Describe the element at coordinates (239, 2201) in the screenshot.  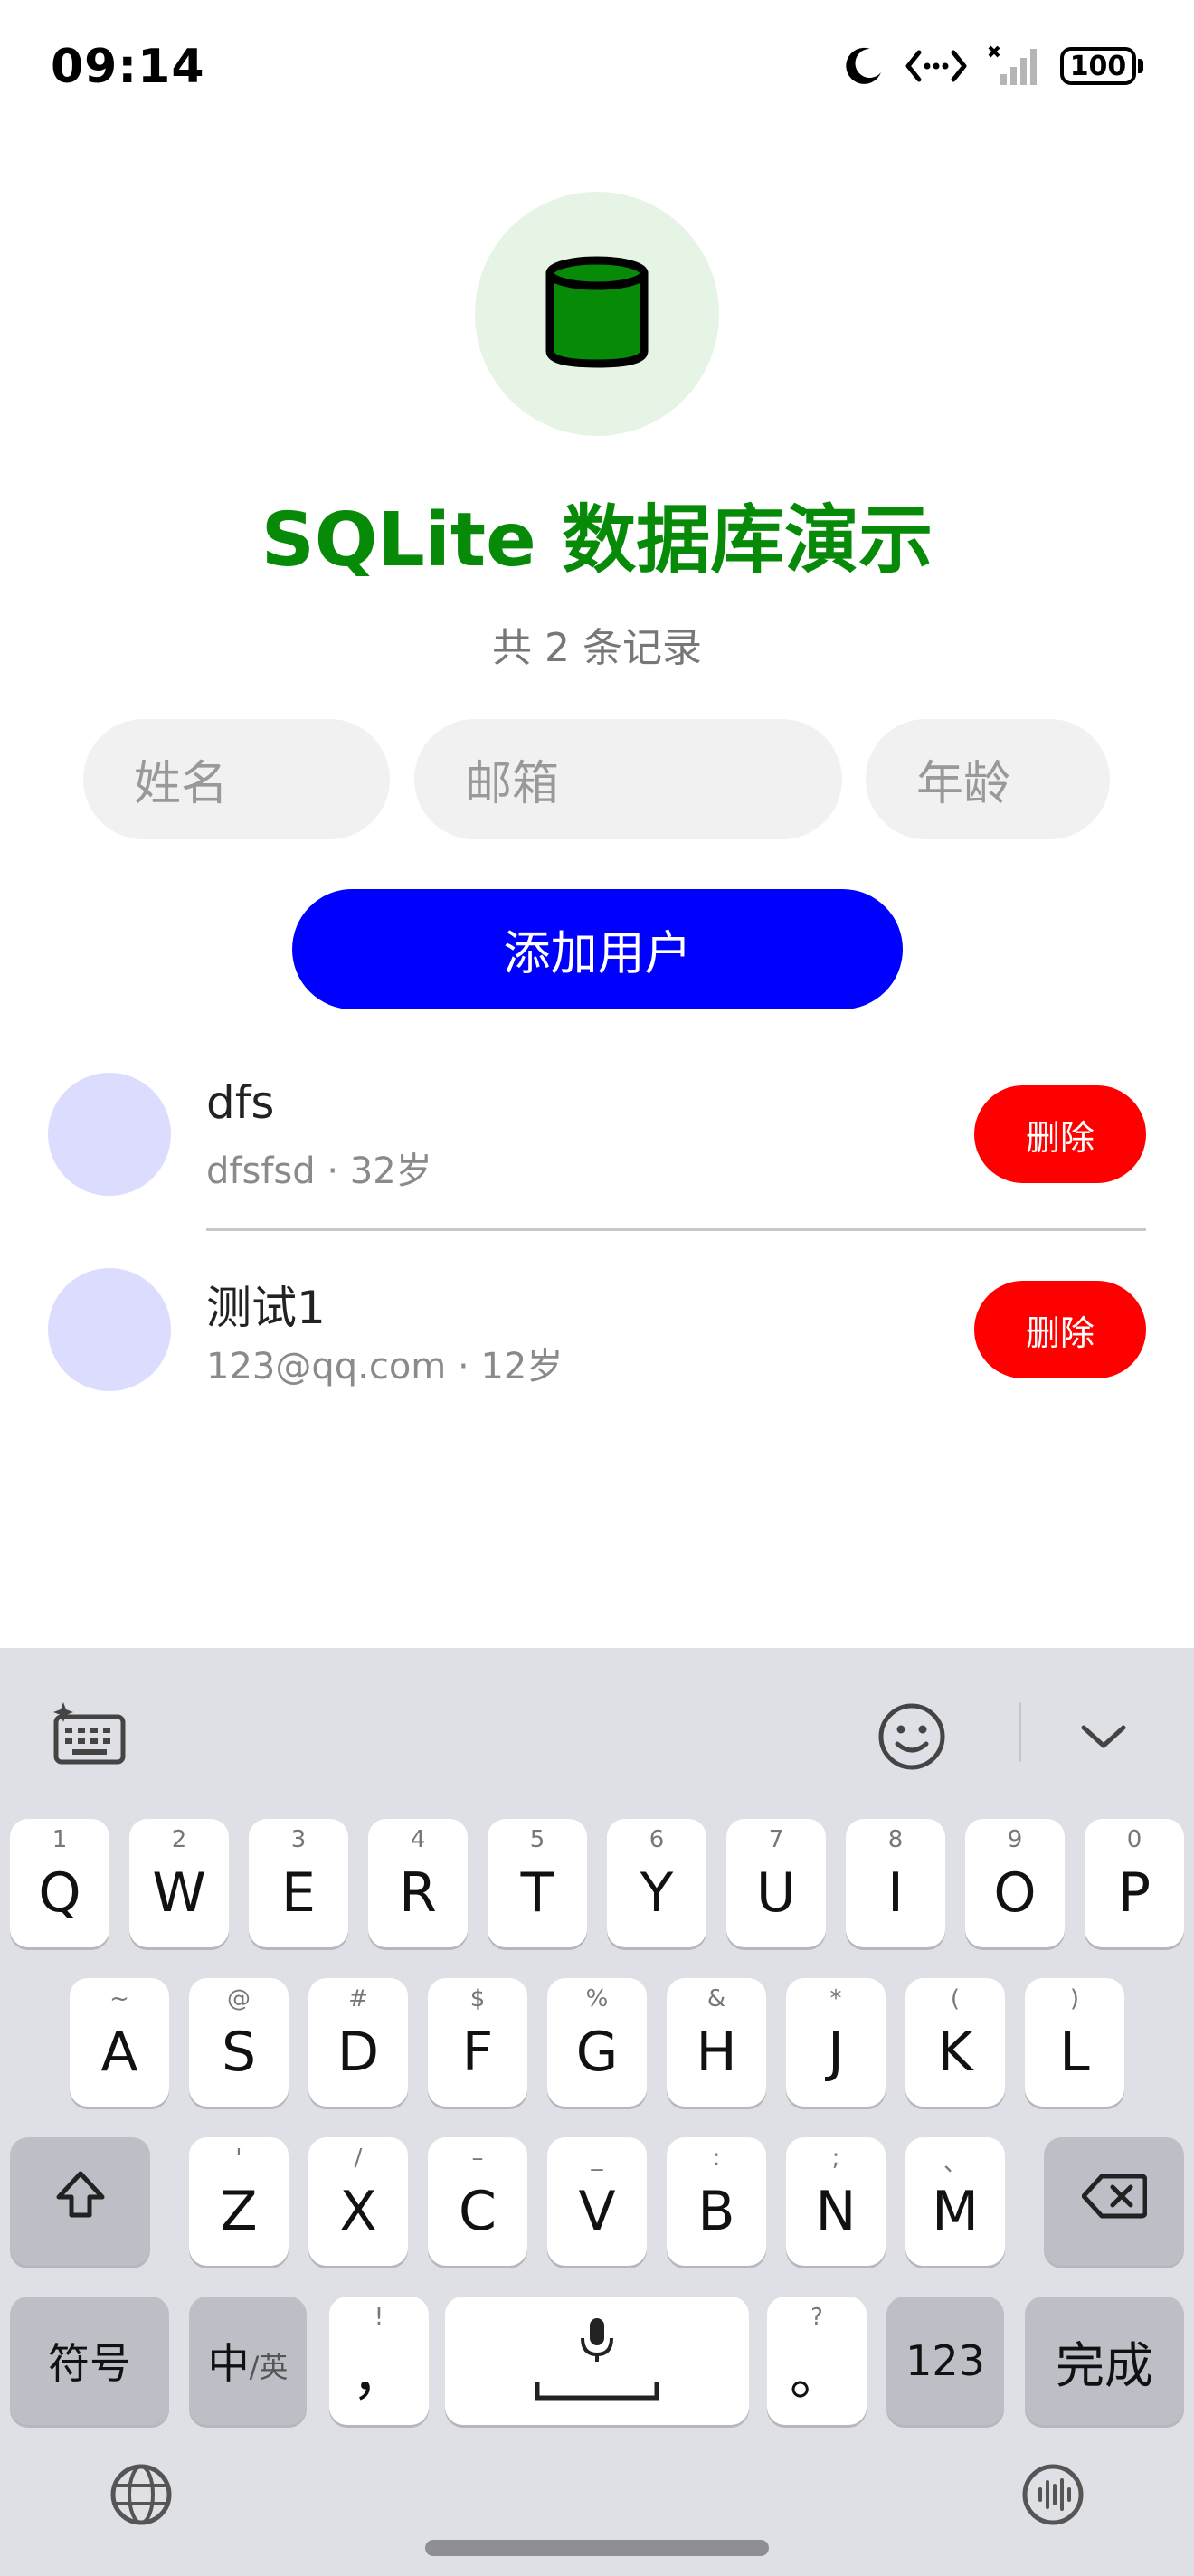
I see `key-z: ' Z` at that location.